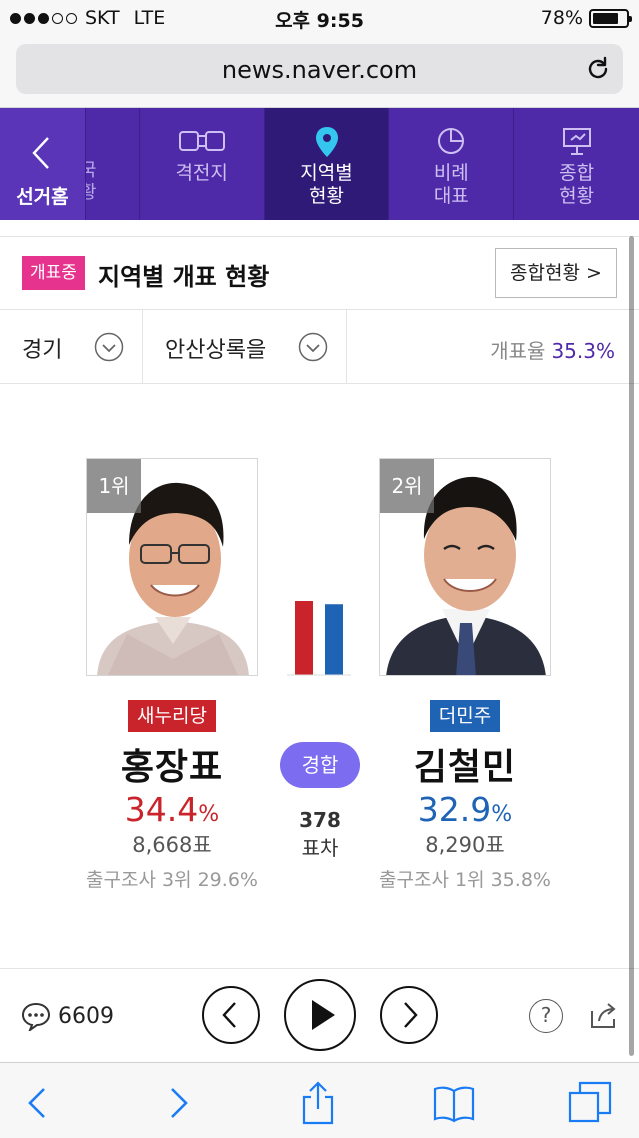  I want to click on counting-rate-value: 35.3%, so click(583, 351).